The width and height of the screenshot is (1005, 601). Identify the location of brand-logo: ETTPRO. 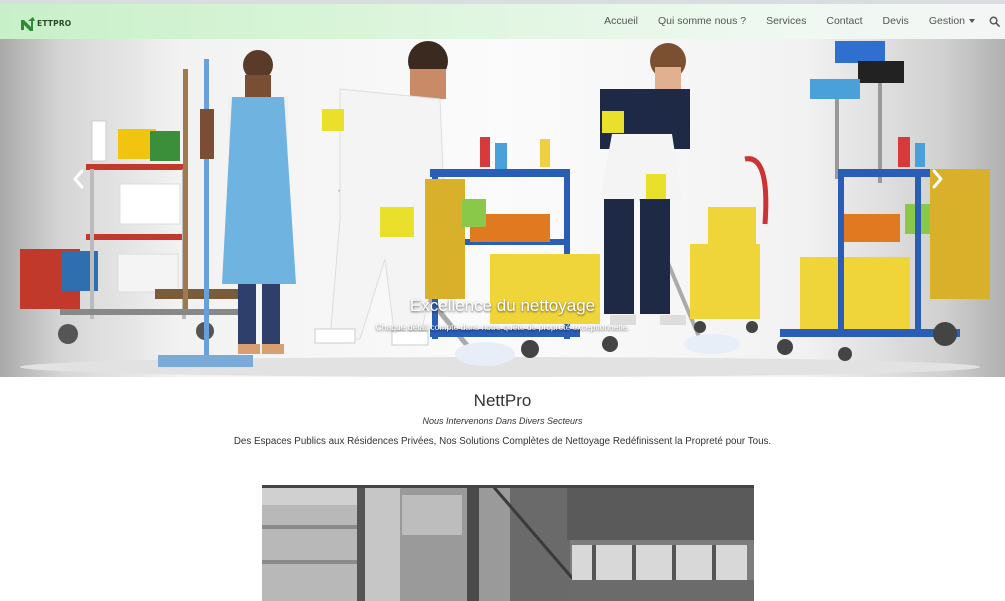
(45, 22).